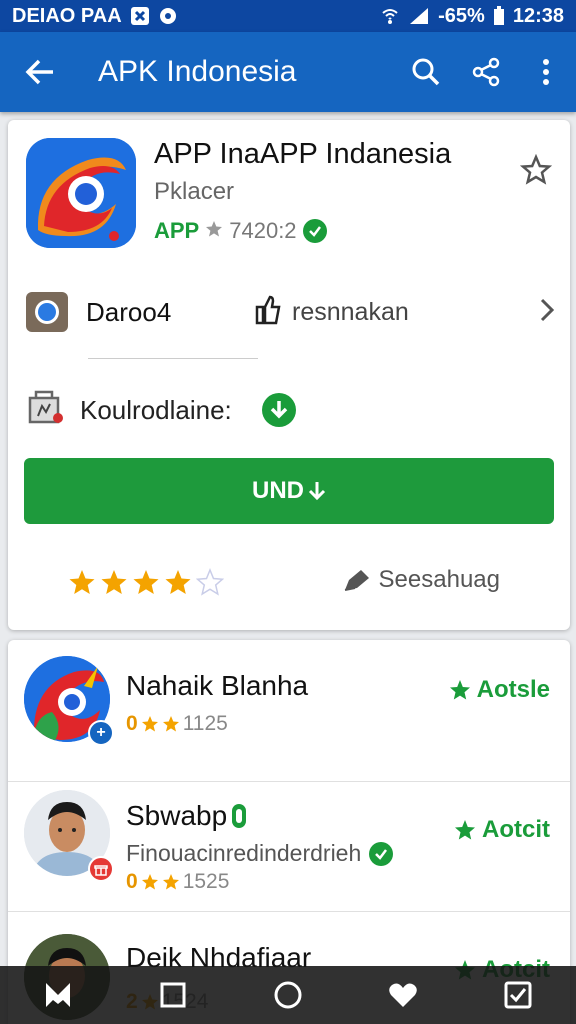  I want to click on app-meta: APP 7420:2, so click(240, 231).